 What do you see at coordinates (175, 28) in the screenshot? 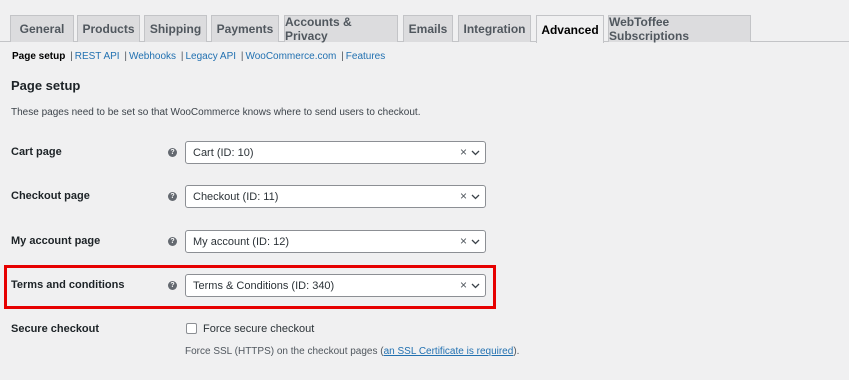
I see `tab-shipping: Shipping` at bounding box center [175, 28].